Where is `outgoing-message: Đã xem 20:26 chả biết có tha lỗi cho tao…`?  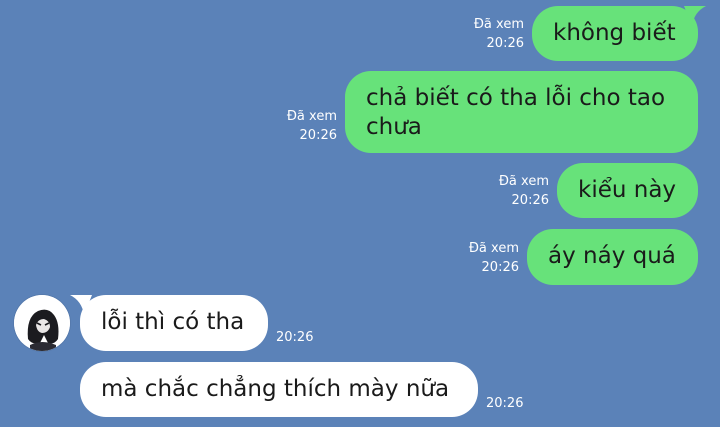
outgoing-message: Đã xem 20:26 chả biết có tha lỗi cho tao… is located at coordinates (492, 112).